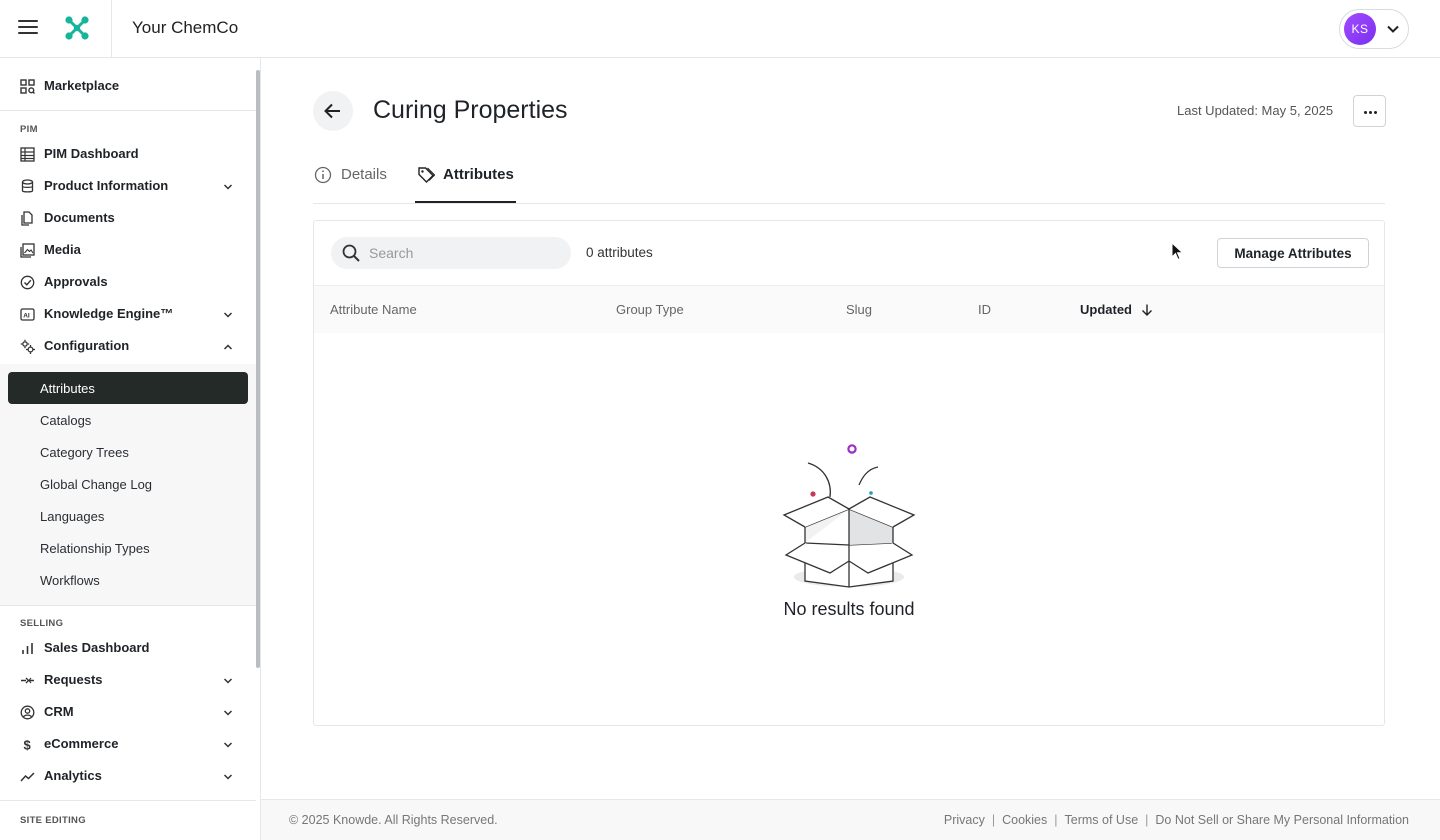  What do you see at coordinates (1369, 111) in the screenshot?
I see `more-options-button` at bounding box center [1369, 111].